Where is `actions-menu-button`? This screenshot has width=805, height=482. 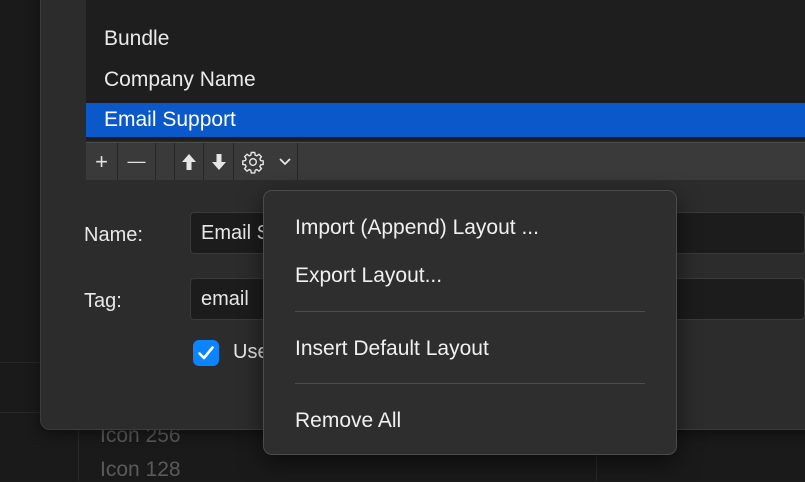
actions-menu-button is located at coordinates (285, 161).